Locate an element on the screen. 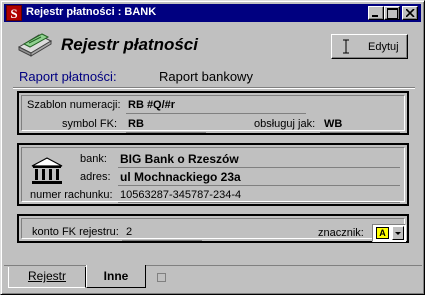  tab-rejestr-label: Rejestr is located at coordinates (46, 276).